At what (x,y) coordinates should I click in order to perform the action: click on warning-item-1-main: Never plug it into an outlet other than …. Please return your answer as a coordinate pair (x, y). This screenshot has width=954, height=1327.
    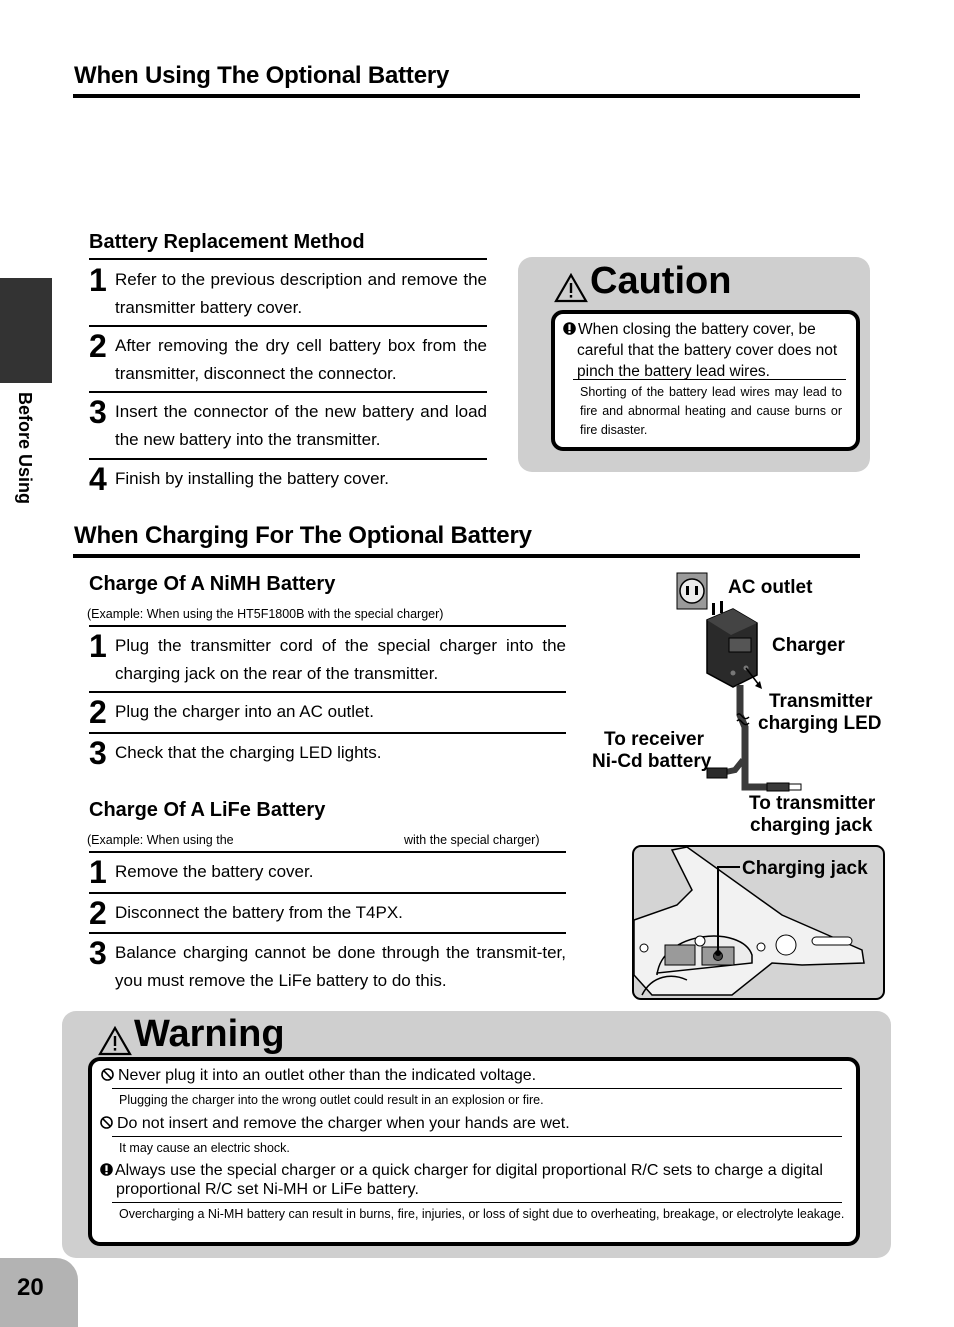
    Looking at the image, I should click on (318, 1075).